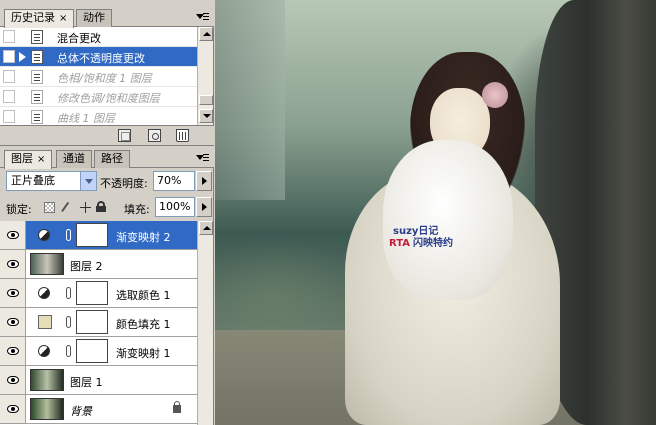  What do you see at coordinates (448, 220) in the screenshot?
I see `plush-toy` at bounding box center [448, 220].